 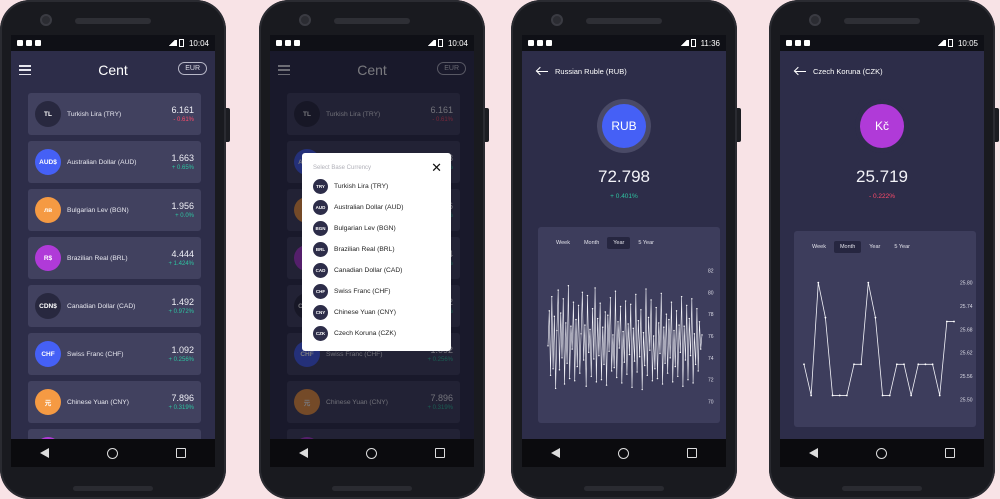 What do you see at coordinates (228, 125) in the screenshot?
I see `power-button` at bounding box center [228, 125].